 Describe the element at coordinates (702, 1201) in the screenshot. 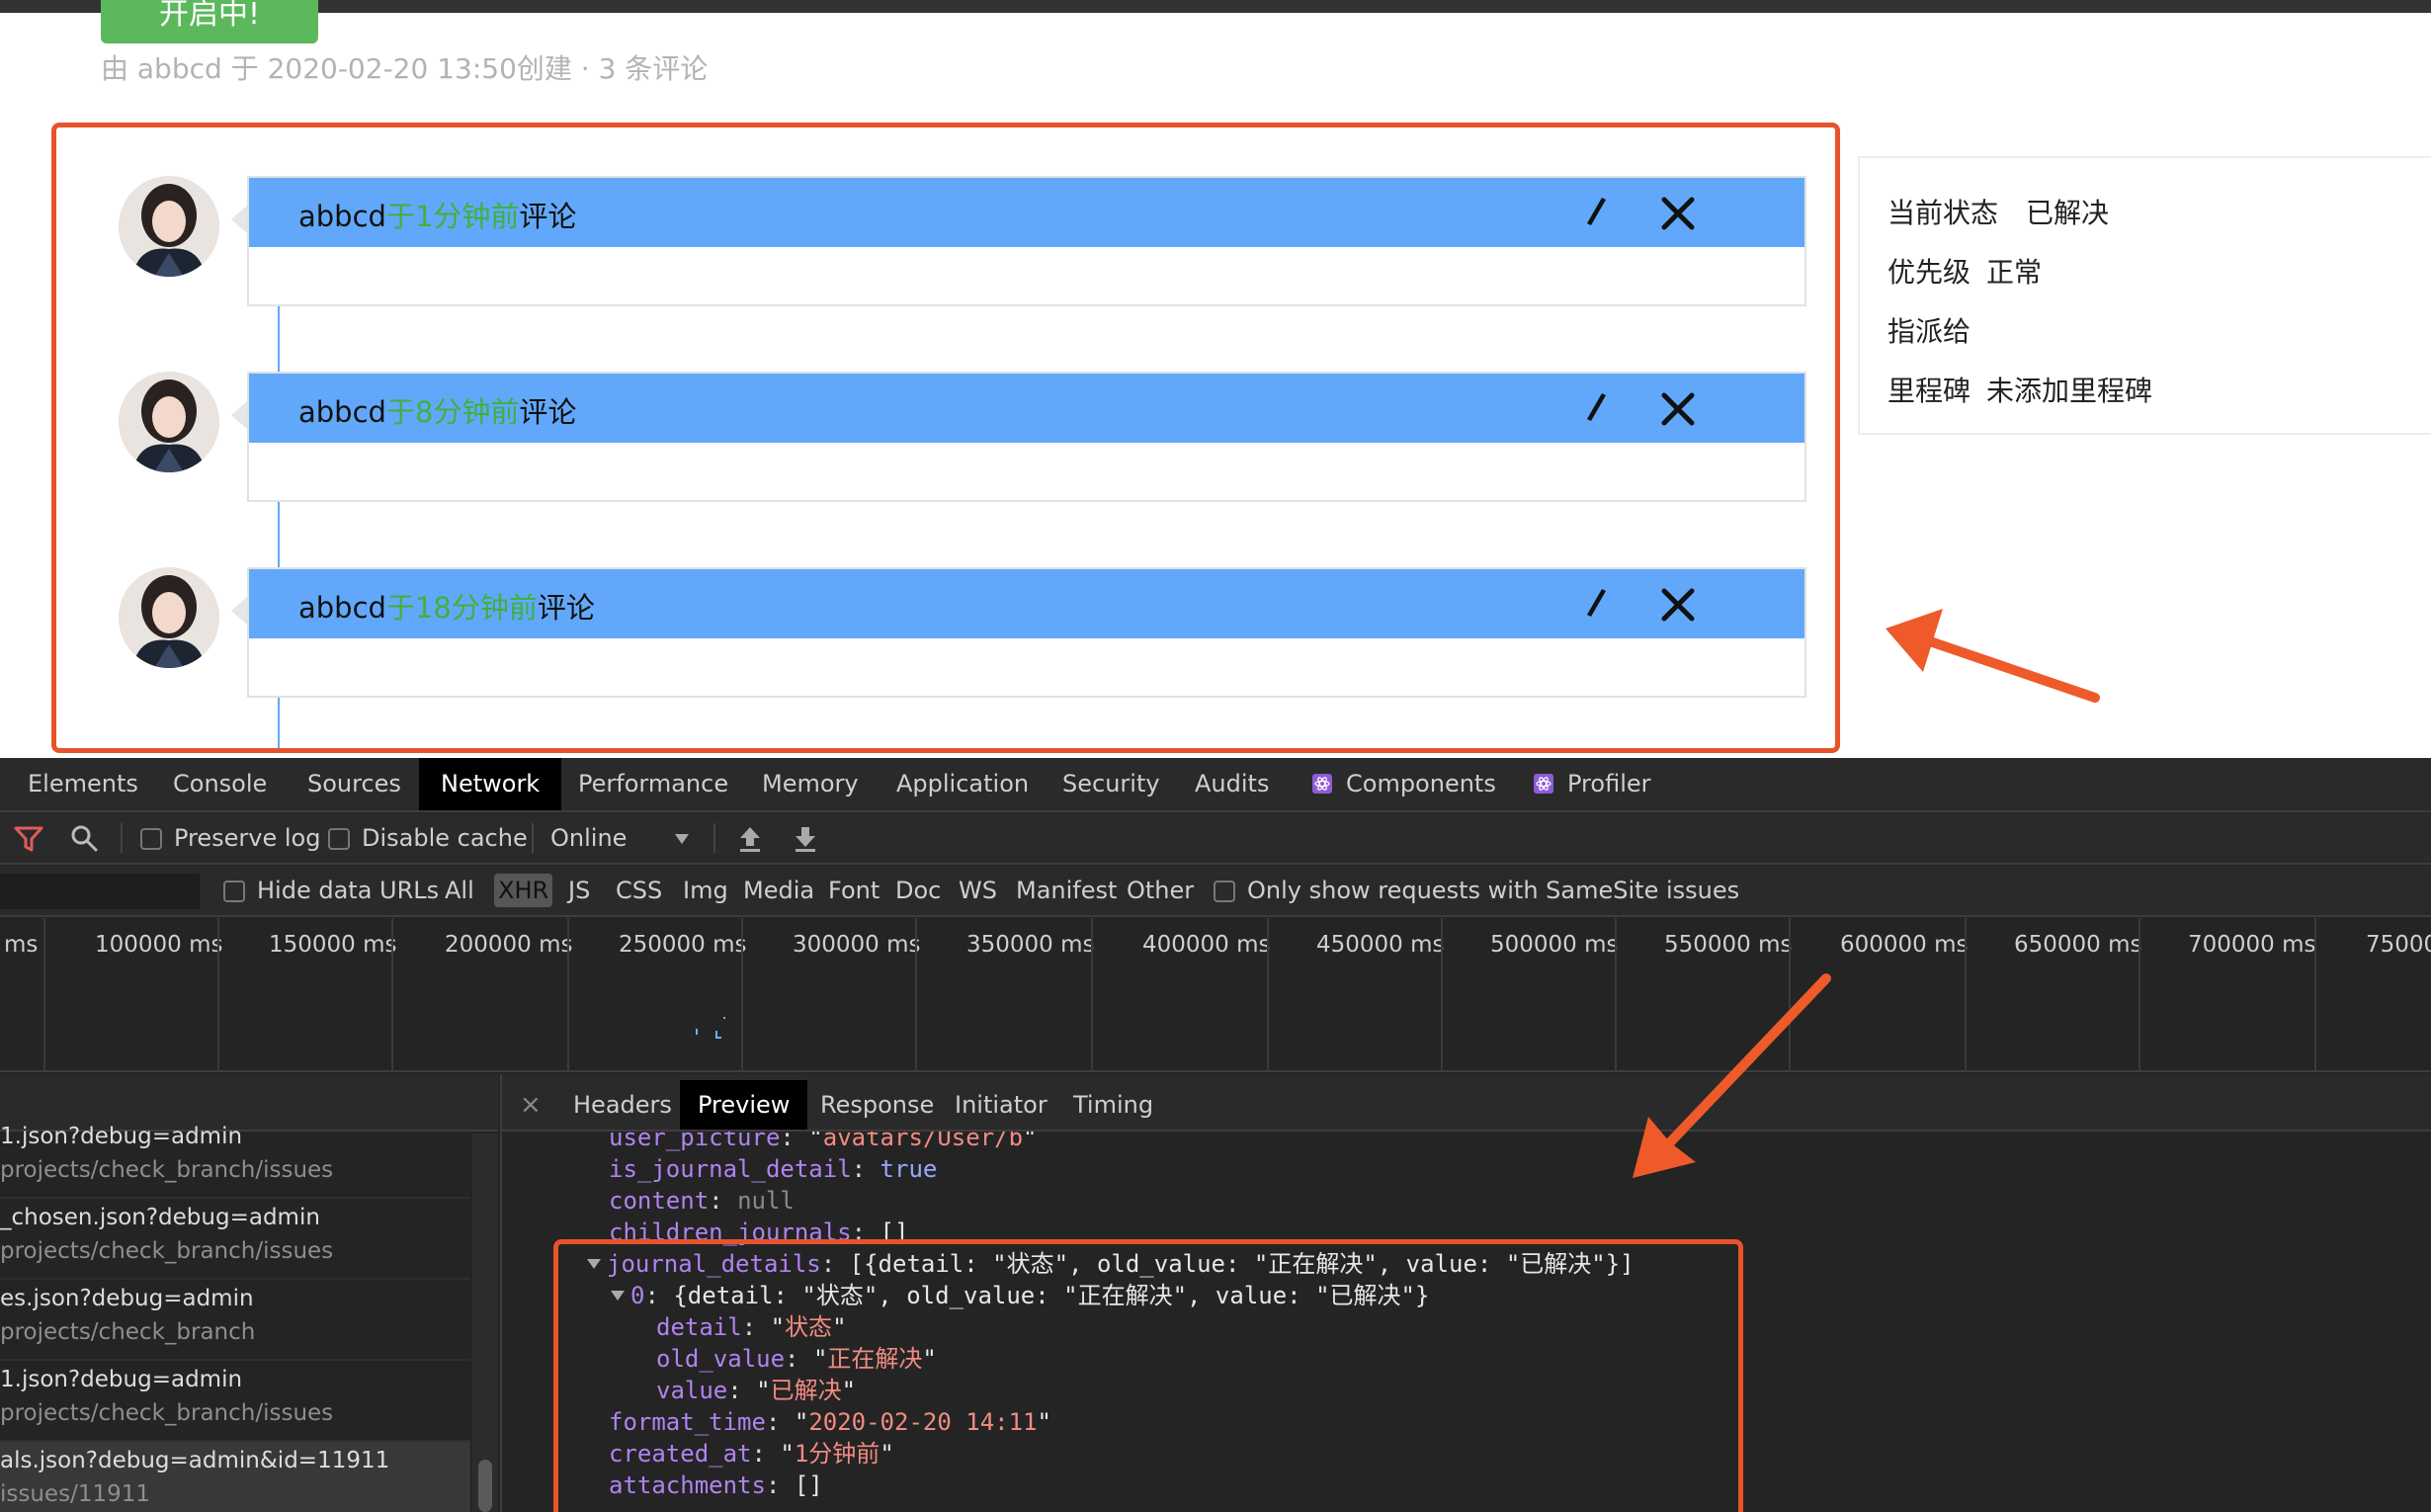

I see `json-line: content: null` at that location.